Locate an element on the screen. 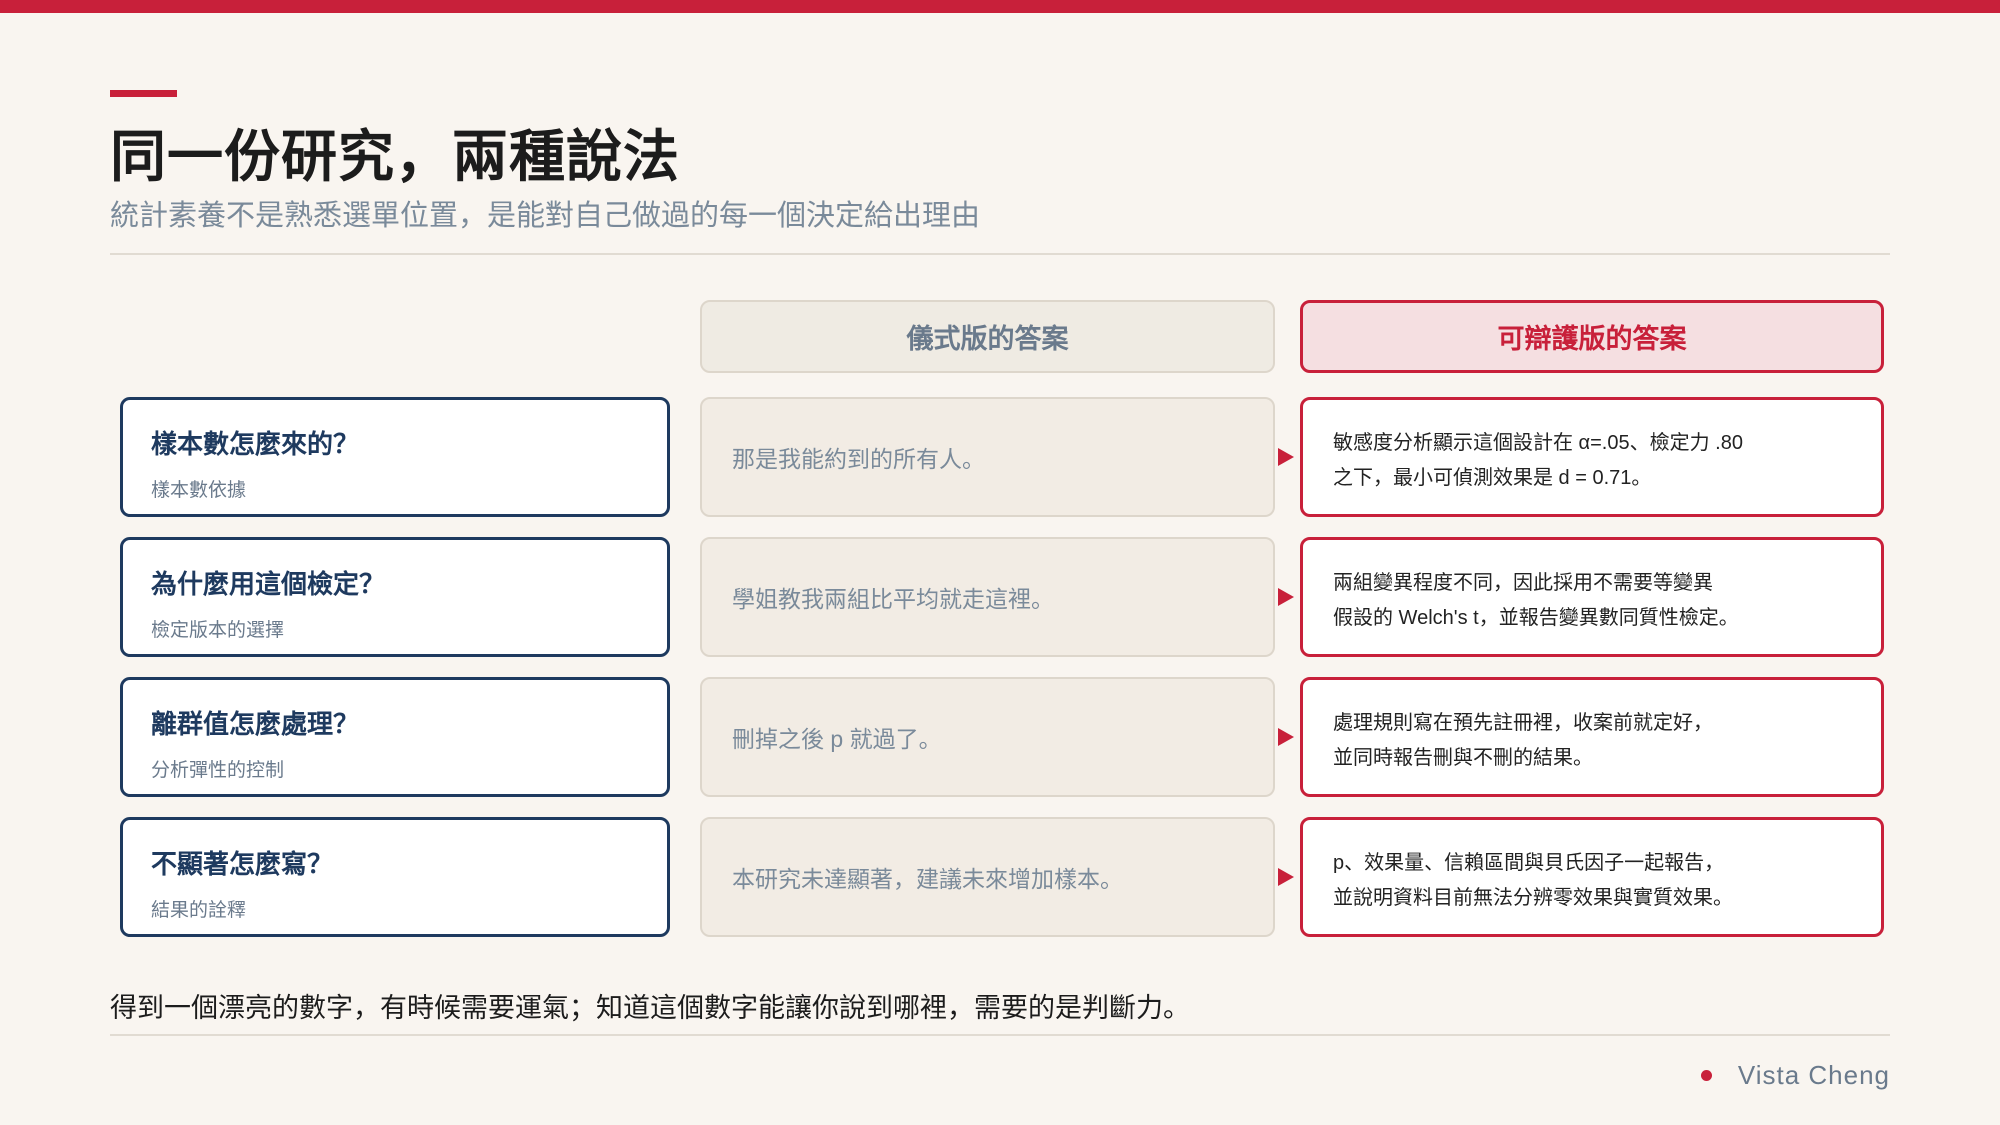  question-title: 為什麼用這個檢定？ is located at coordinates (268, 584).